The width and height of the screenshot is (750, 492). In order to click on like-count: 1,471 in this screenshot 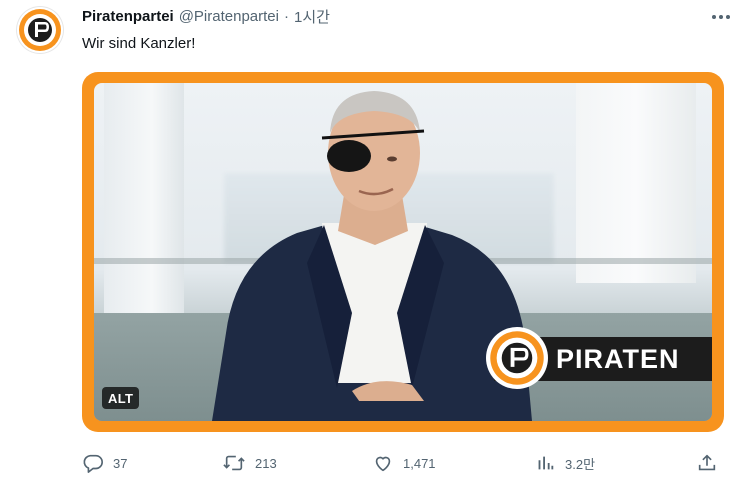, I will do `click(419, 463)`.